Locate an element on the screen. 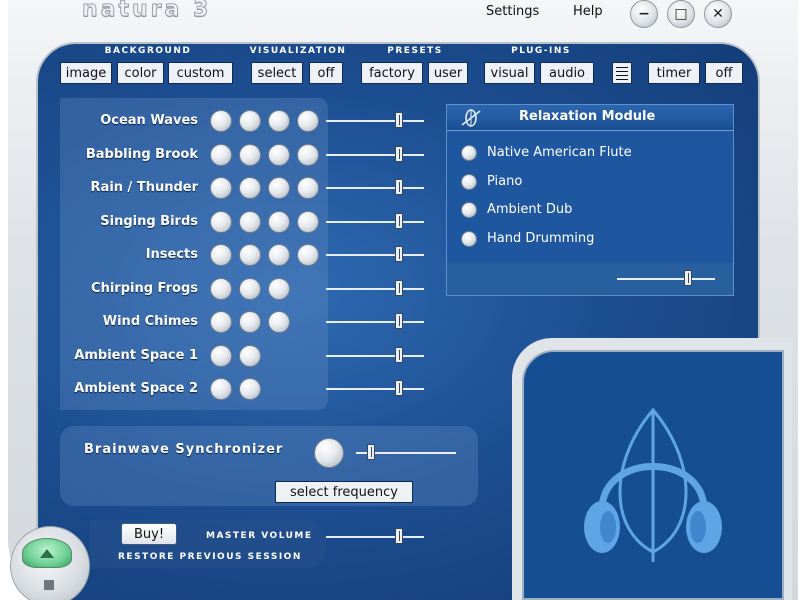 The image size is (800, 600). relaxation-volume-slider is located at coordinates (688, 278).